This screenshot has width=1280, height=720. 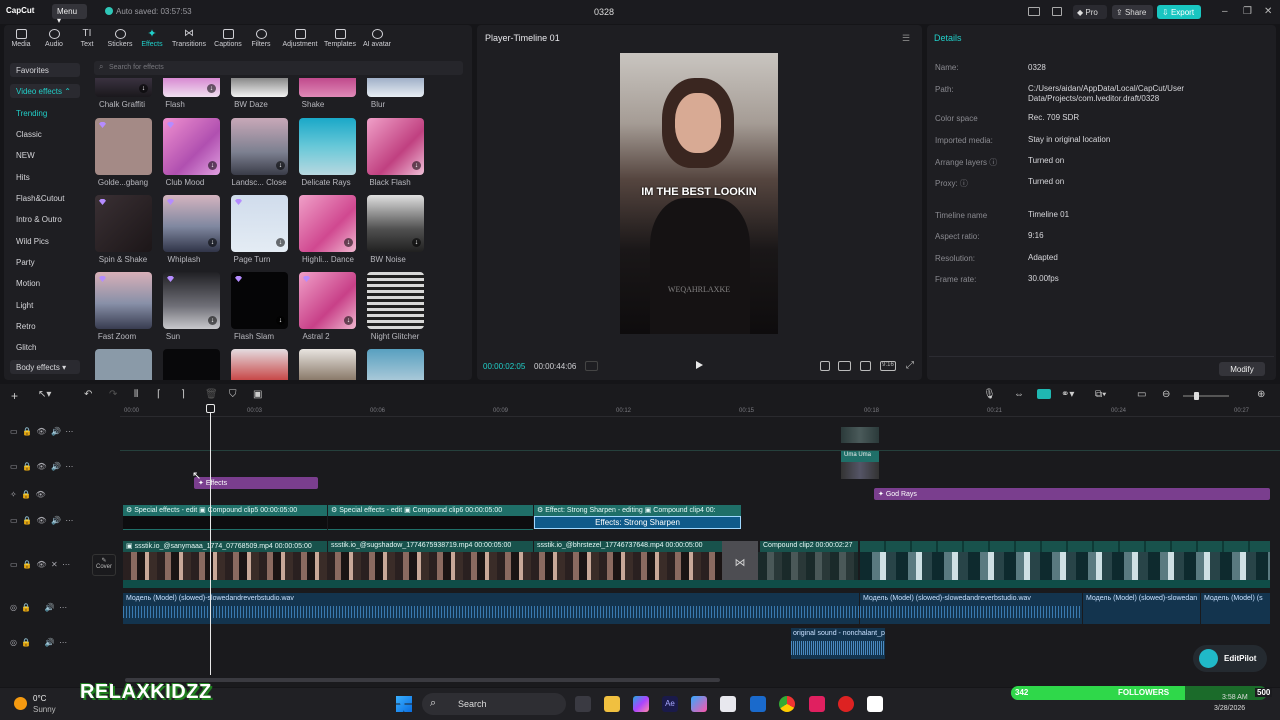 What do you see at coordinates (700, 411) in the screenshot?
I see `time-ruler` at bounding box center [700, 411].